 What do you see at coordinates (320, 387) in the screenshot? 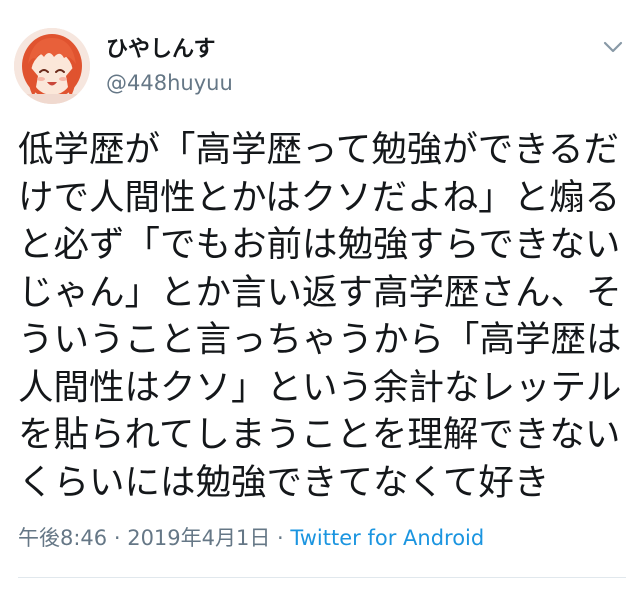
I see `tweet-text-line: 人間性はクソ」という余計なレッテル` at bounding box center [320, 387].